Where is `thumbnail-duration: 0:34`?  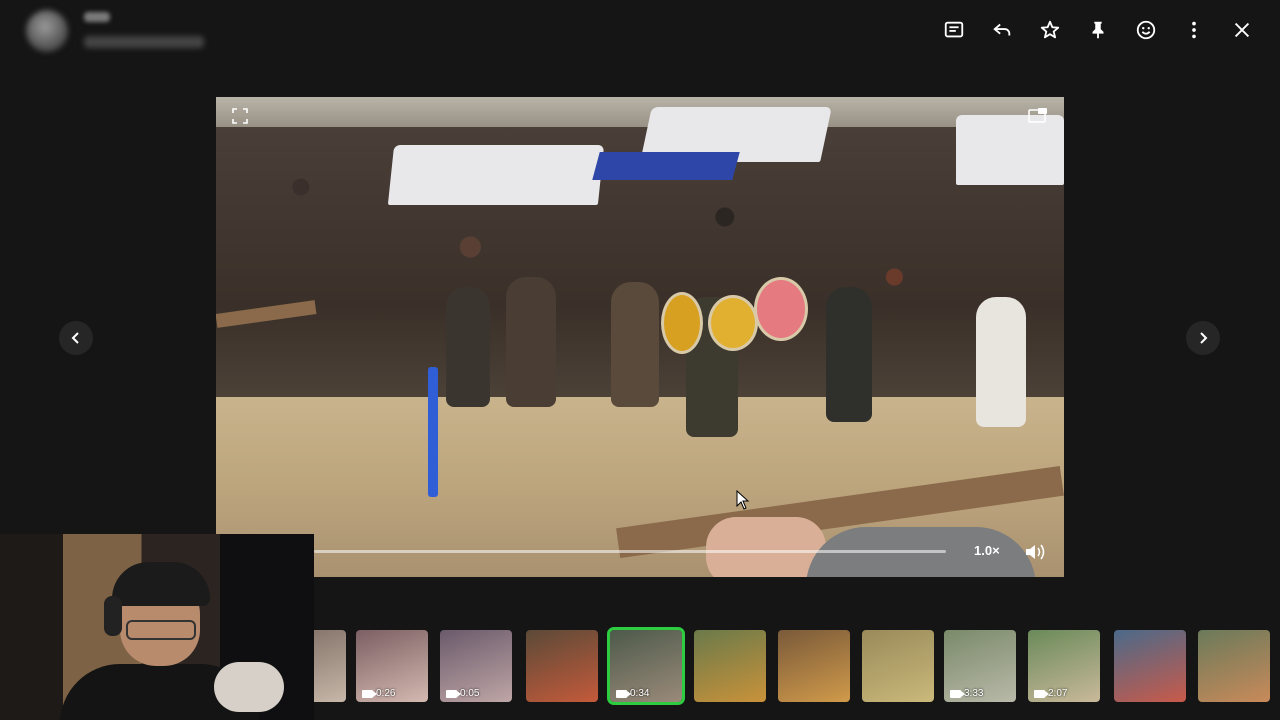
thumbnail-duration: 0:34 is located at coordinates (632, 693).